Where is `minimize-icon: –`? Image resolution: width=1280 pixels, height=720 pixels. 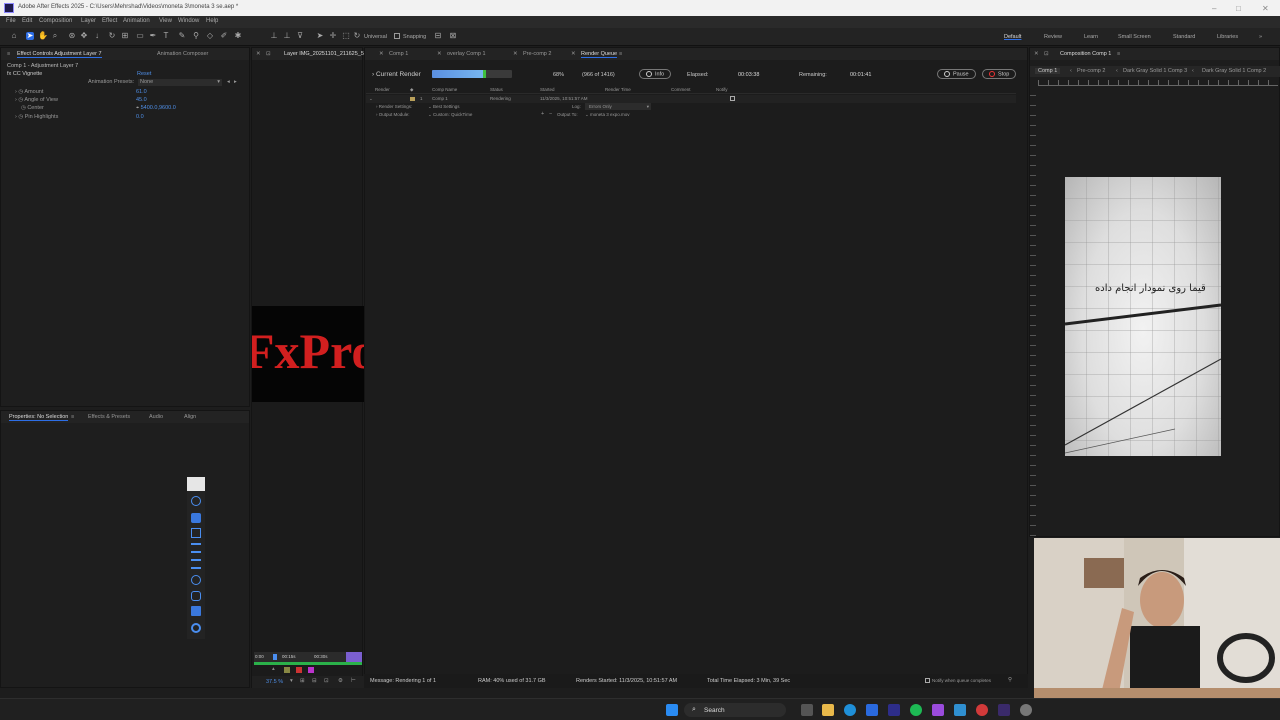 minimize-icon: – is located at coordinates (1214, 8).